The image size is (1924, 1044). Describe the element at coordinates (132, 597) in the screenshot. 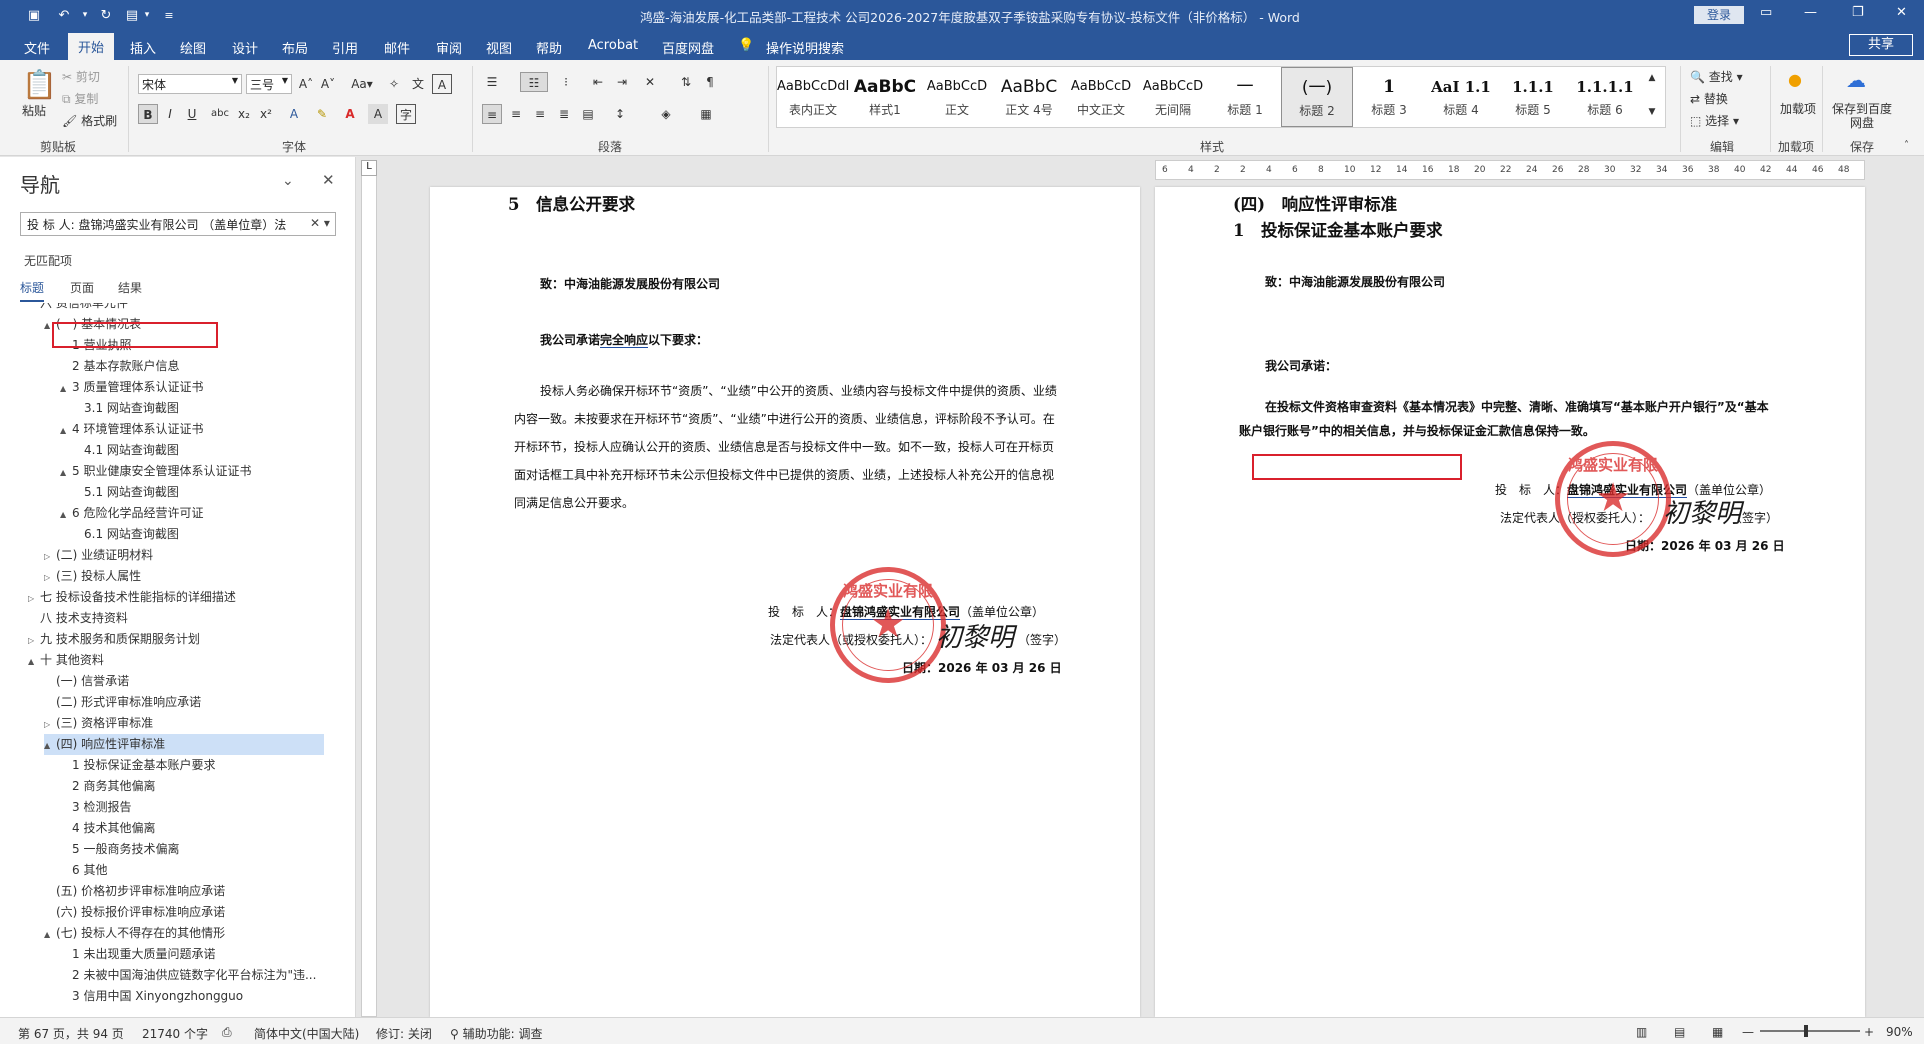

I see `nav-heading-item: ▷ 七 投标设备技术性能指标的详细描述` at that location.